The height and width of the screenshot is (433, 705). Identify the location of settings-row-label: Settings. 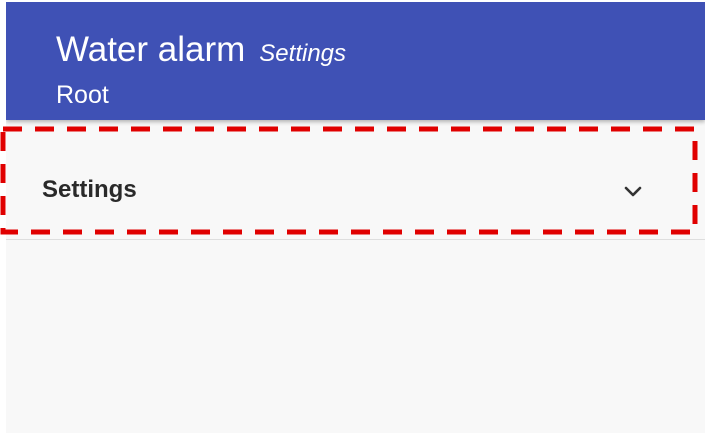
(89, 189).